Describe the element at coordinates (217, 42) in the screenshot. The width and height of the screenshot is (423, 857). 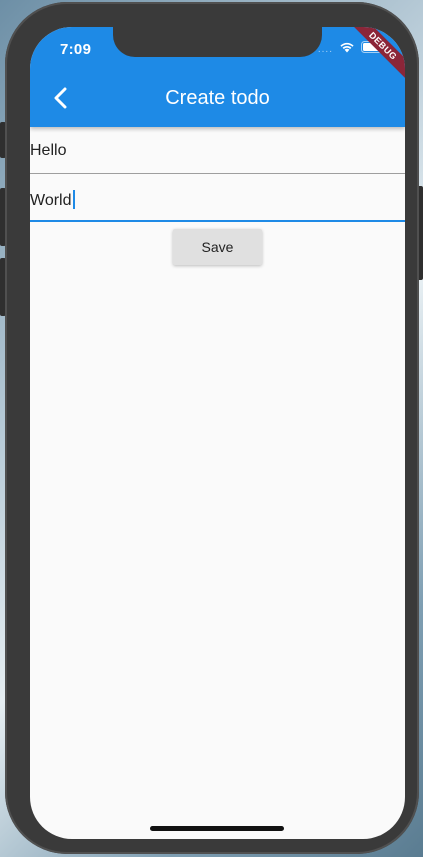
I see `device-notch` at that location.